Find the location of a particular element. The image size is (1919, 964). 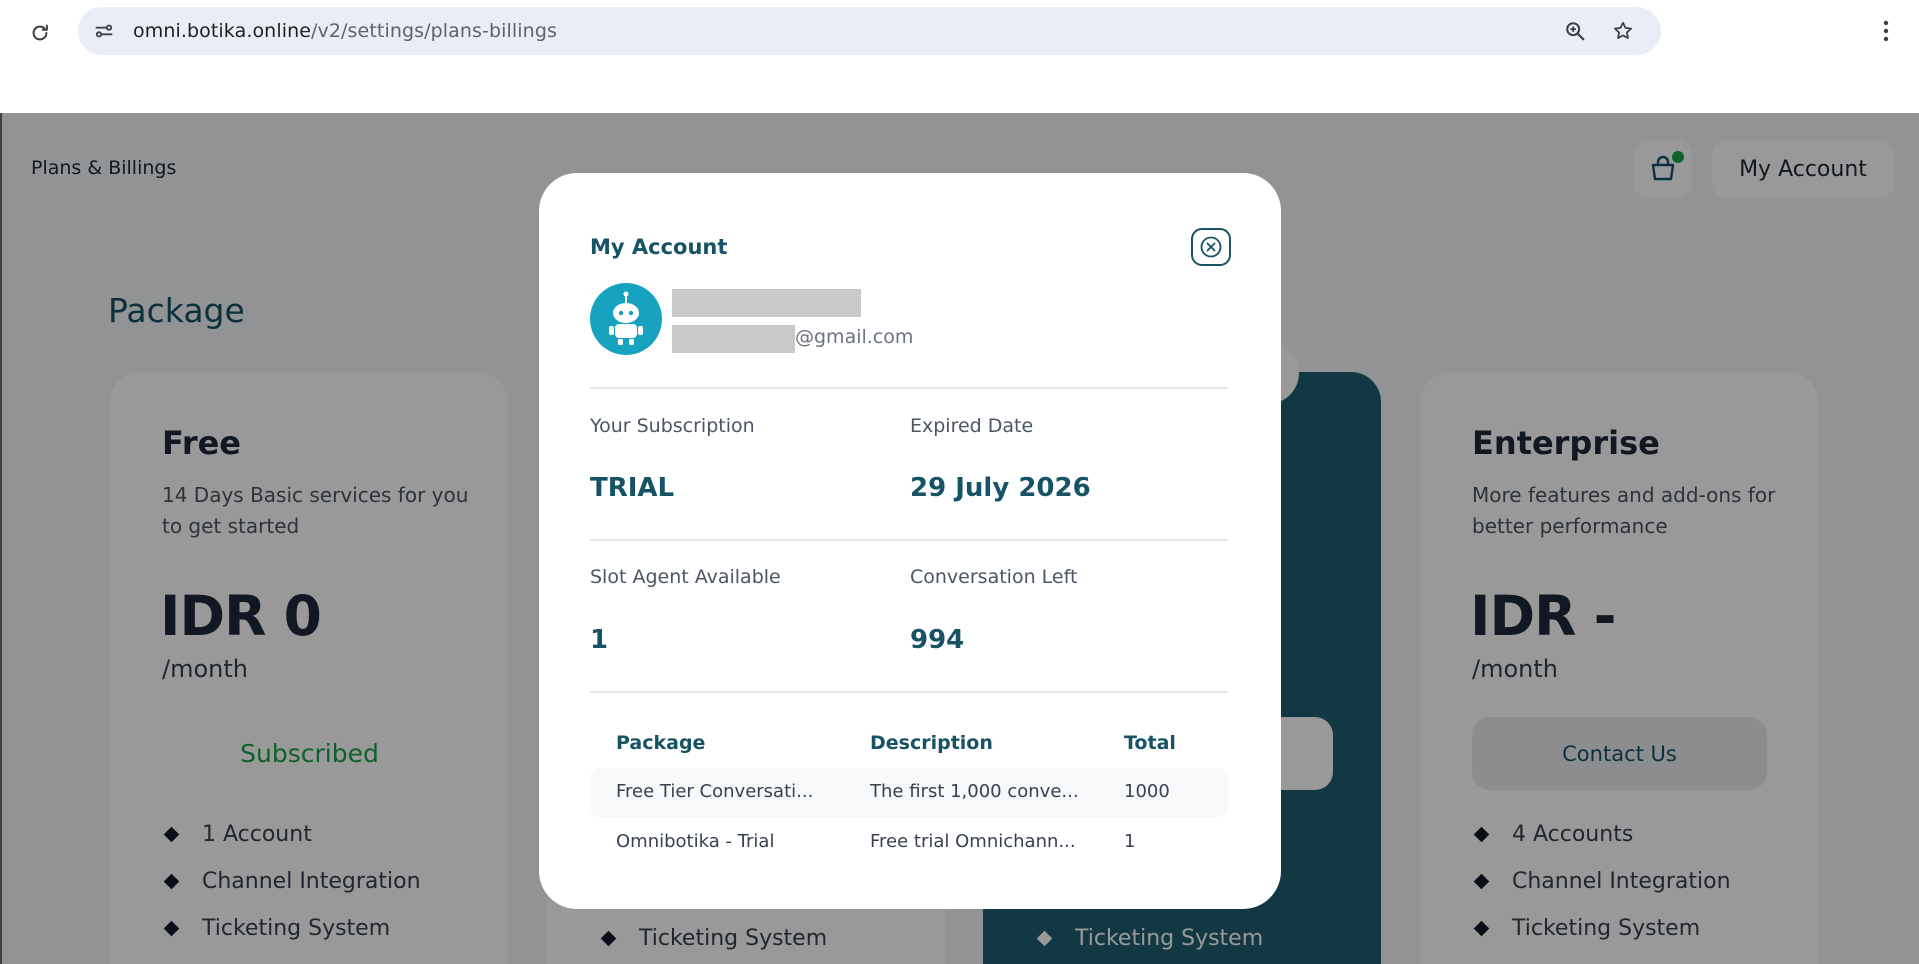

url-path: /v2/settings/plans-billings is located at coordinates (434, 31).